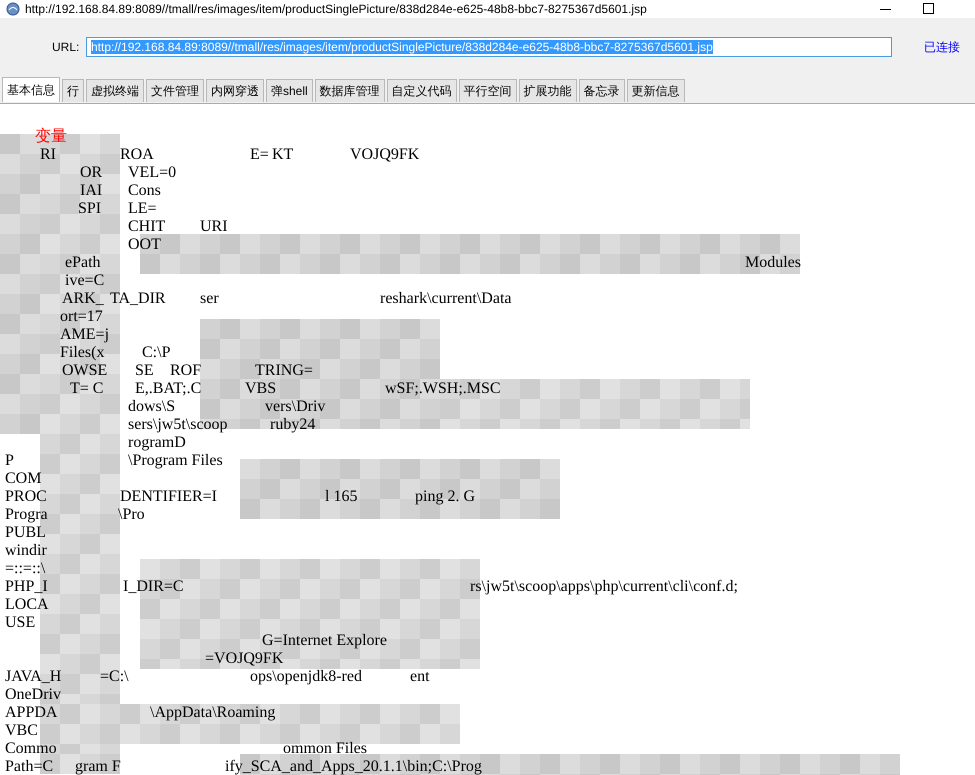 This screenshot has height=775, width=975. Describe the element at coordinates (259, 155) in the screenshot. I see `output-text: E=` at that location.